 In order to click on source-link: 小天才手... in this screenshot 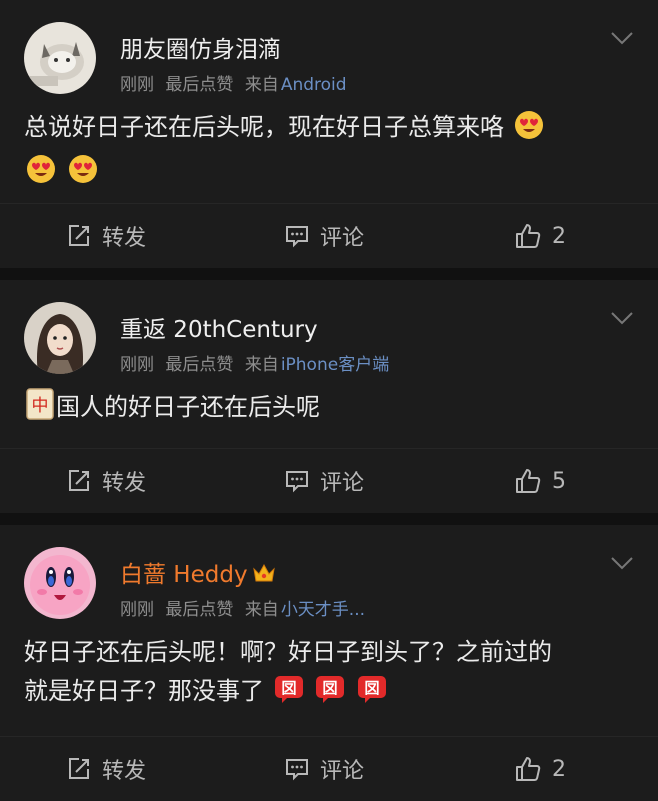, I will do `click(323, 610)`.